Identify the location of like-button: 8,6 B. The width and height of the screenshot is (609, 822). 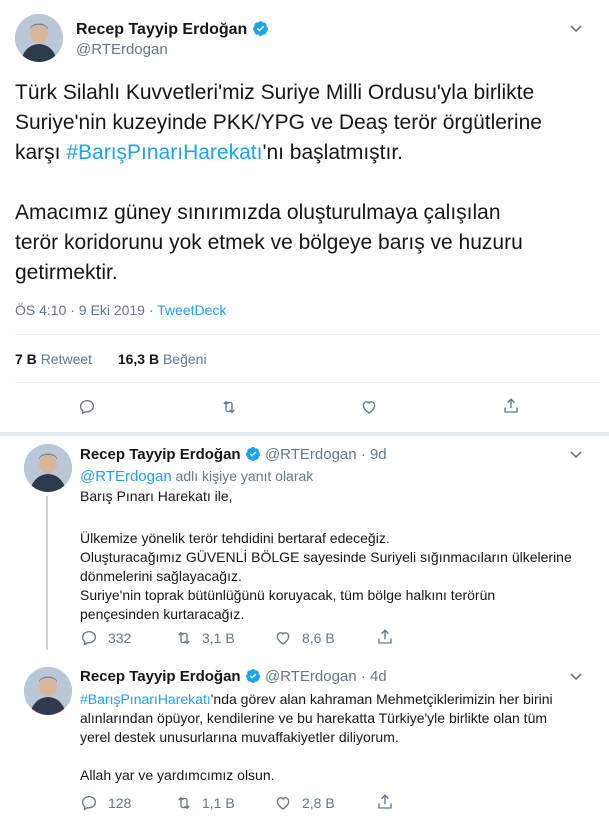
(304, 638).